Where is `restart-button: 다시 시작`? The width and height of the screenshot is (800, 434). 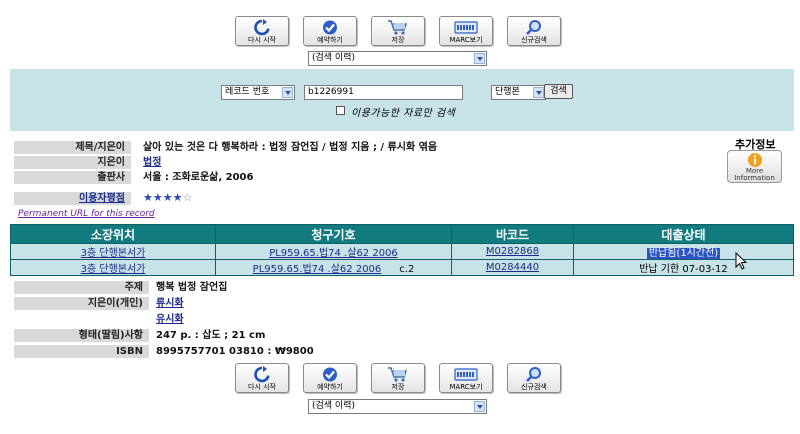
restart-button: 다시 시작 is located at coordinates (262, 31).